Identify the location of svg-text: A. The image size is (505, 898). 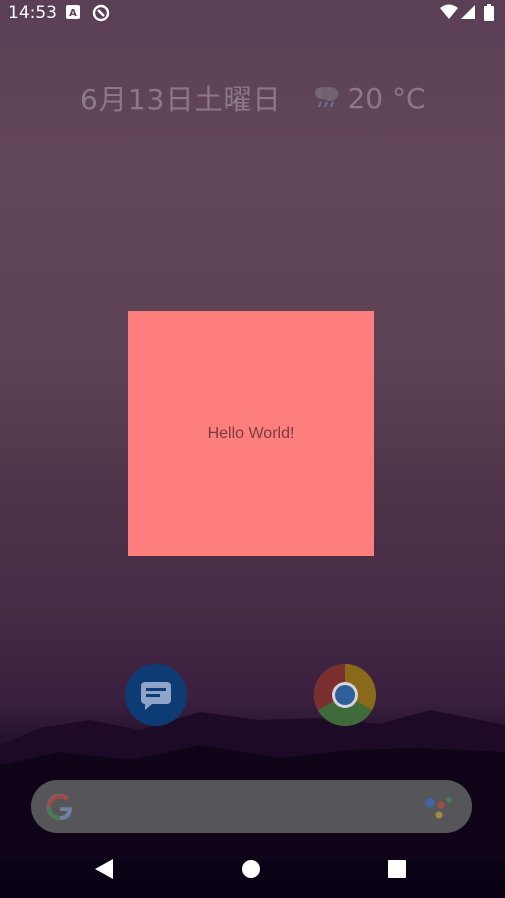
(73, 13).